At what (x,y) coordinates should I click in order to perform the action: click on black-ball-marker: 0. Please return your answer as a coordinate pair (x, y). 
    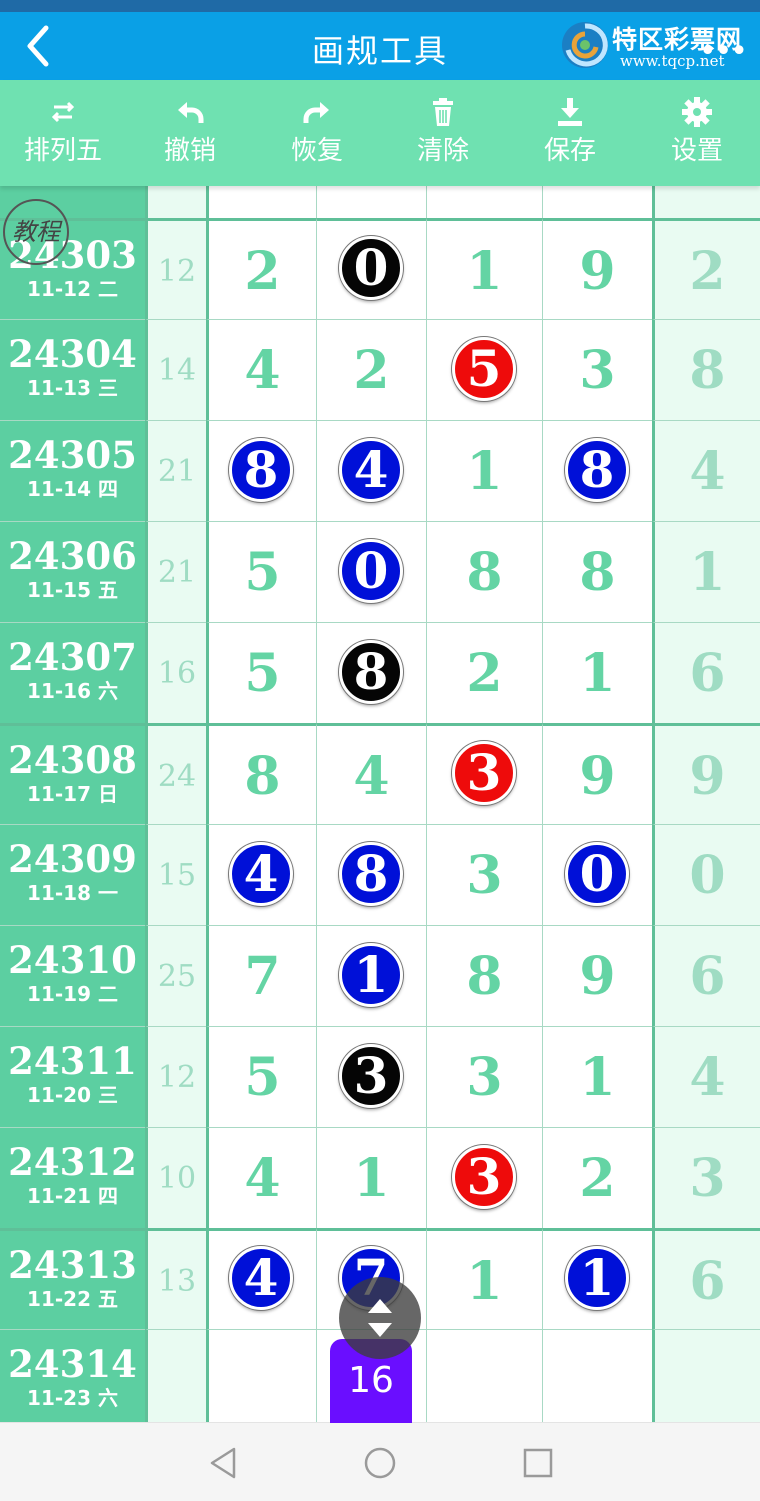
    Looking at the image, I should click on (371, 268).